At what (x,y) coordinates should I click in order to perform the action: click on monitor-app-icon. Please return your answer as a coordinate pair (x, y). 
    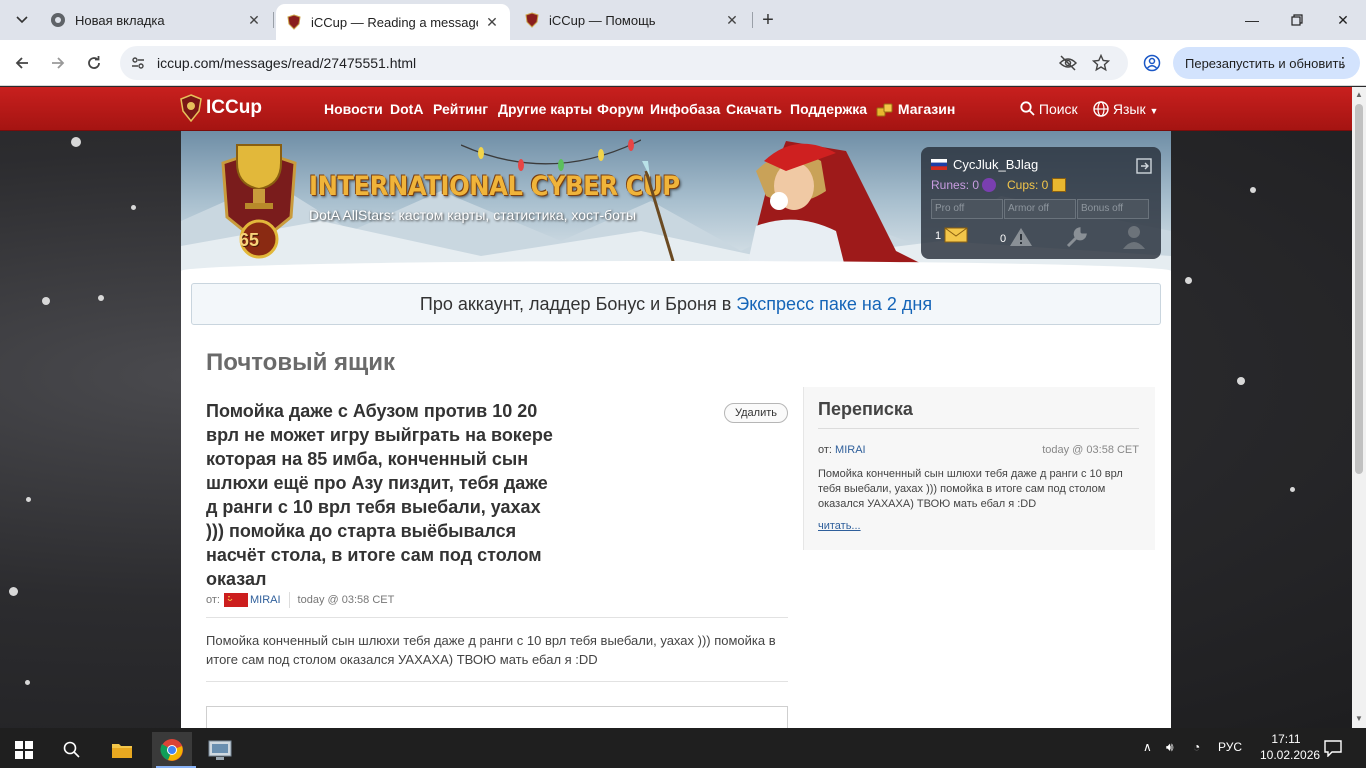
    Looking at the image, I should click on (220, 750).